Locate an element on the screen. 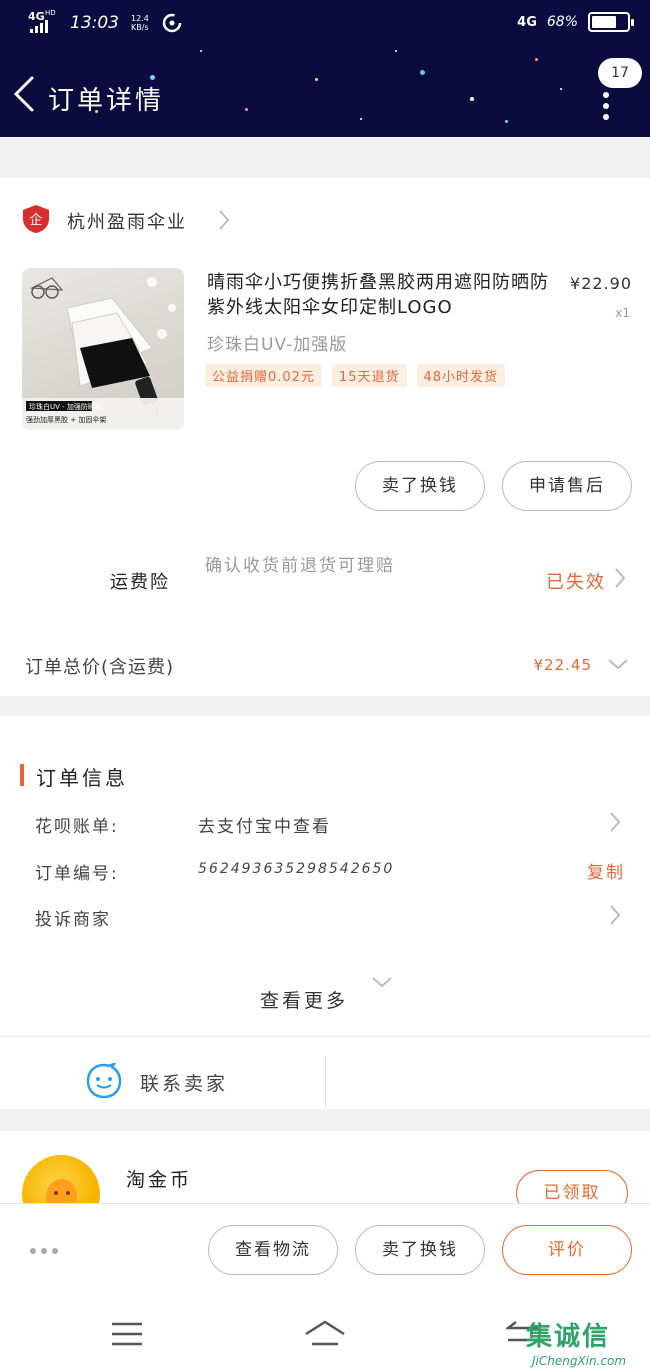 The image size is (650, 1372). network-type-right: 4G is located at coordinates (527, 22).